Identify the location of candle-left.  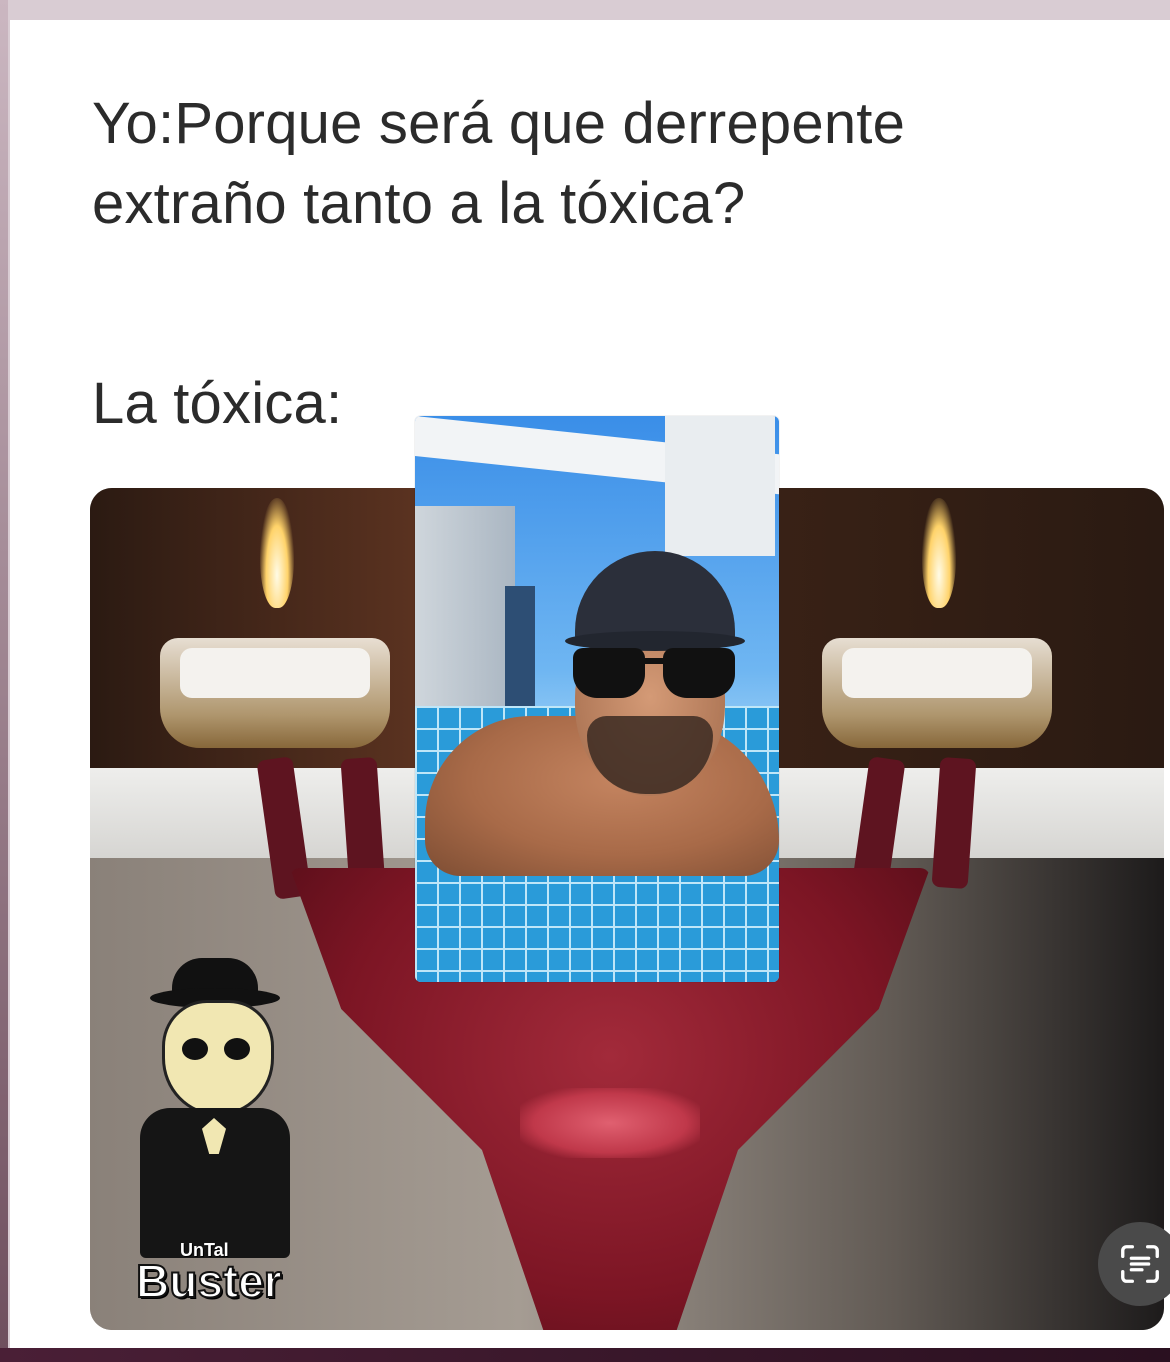
(275, 623).